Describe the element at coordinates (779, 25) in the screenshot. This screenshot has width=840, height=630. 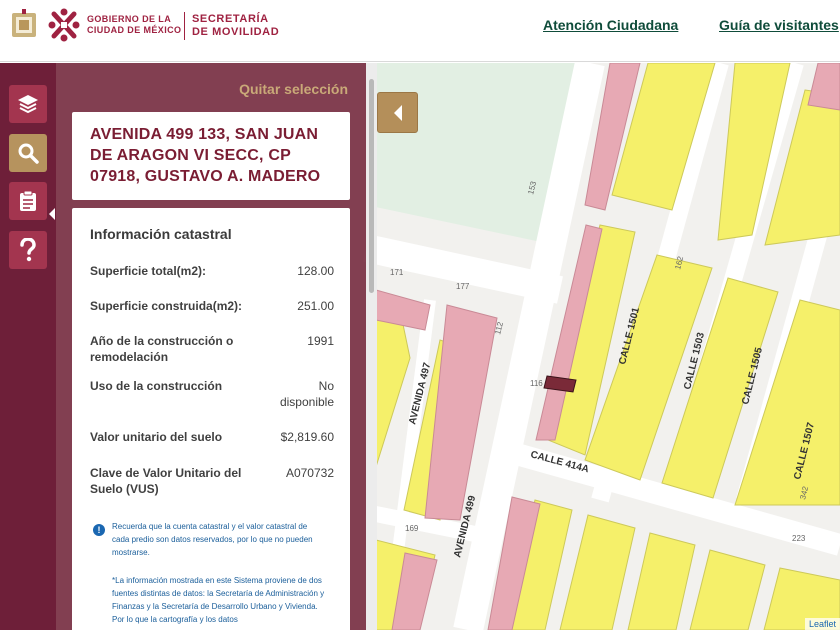
I see `nav-guia-visitantes-link: Guía de visitantes` at that location.